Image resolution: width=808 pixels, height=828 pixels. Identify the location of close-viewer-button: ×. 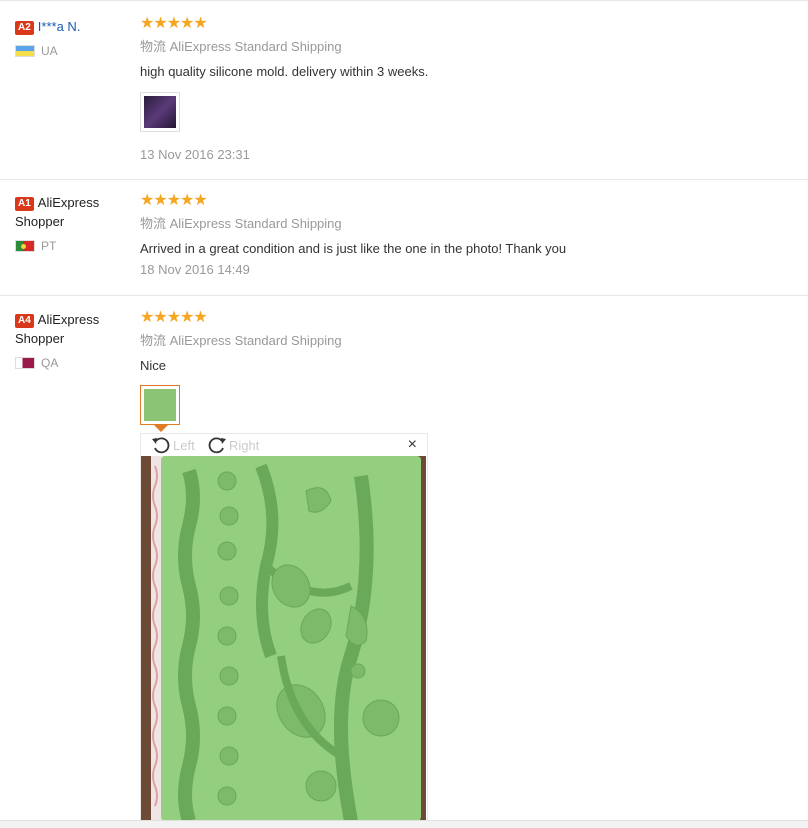
(412, 445).